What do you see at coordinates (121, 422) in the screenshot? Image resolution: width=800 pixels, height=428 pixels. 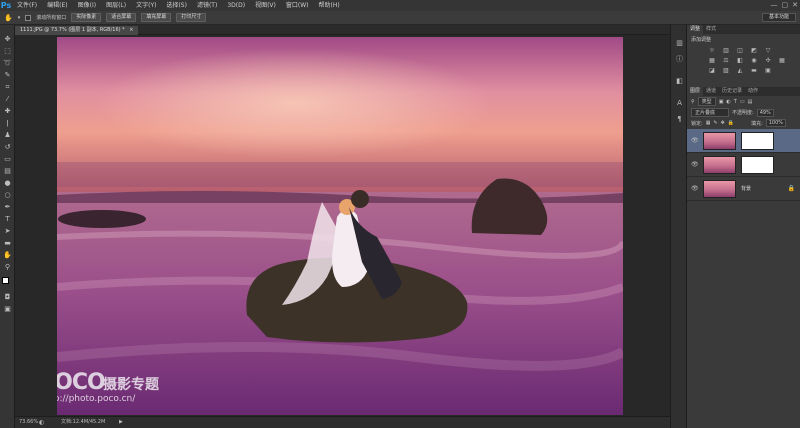 I see `status-menu-arrow-icon: ▶` at bounding box center [121, 422].